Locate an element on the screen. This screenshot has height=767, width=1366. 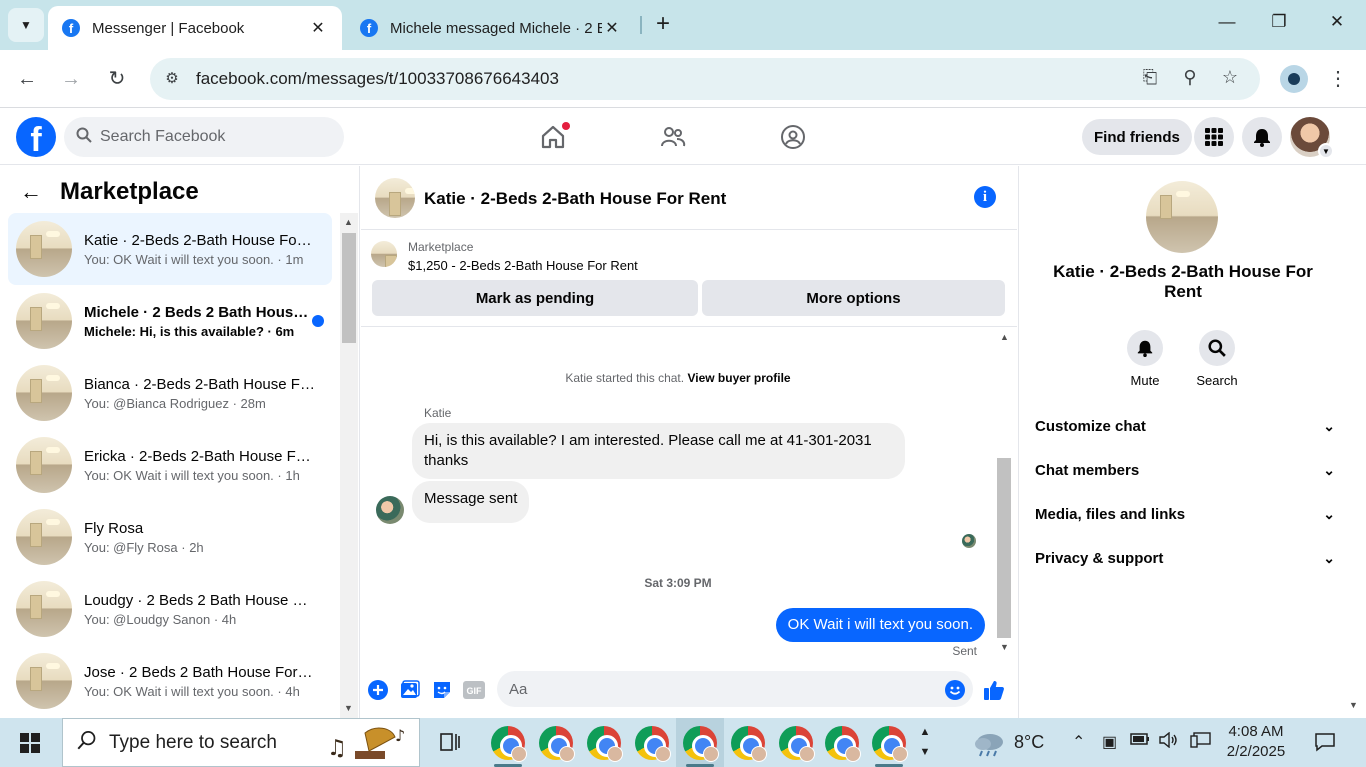
minimize-button: — is located at coordinates (1227, 25).